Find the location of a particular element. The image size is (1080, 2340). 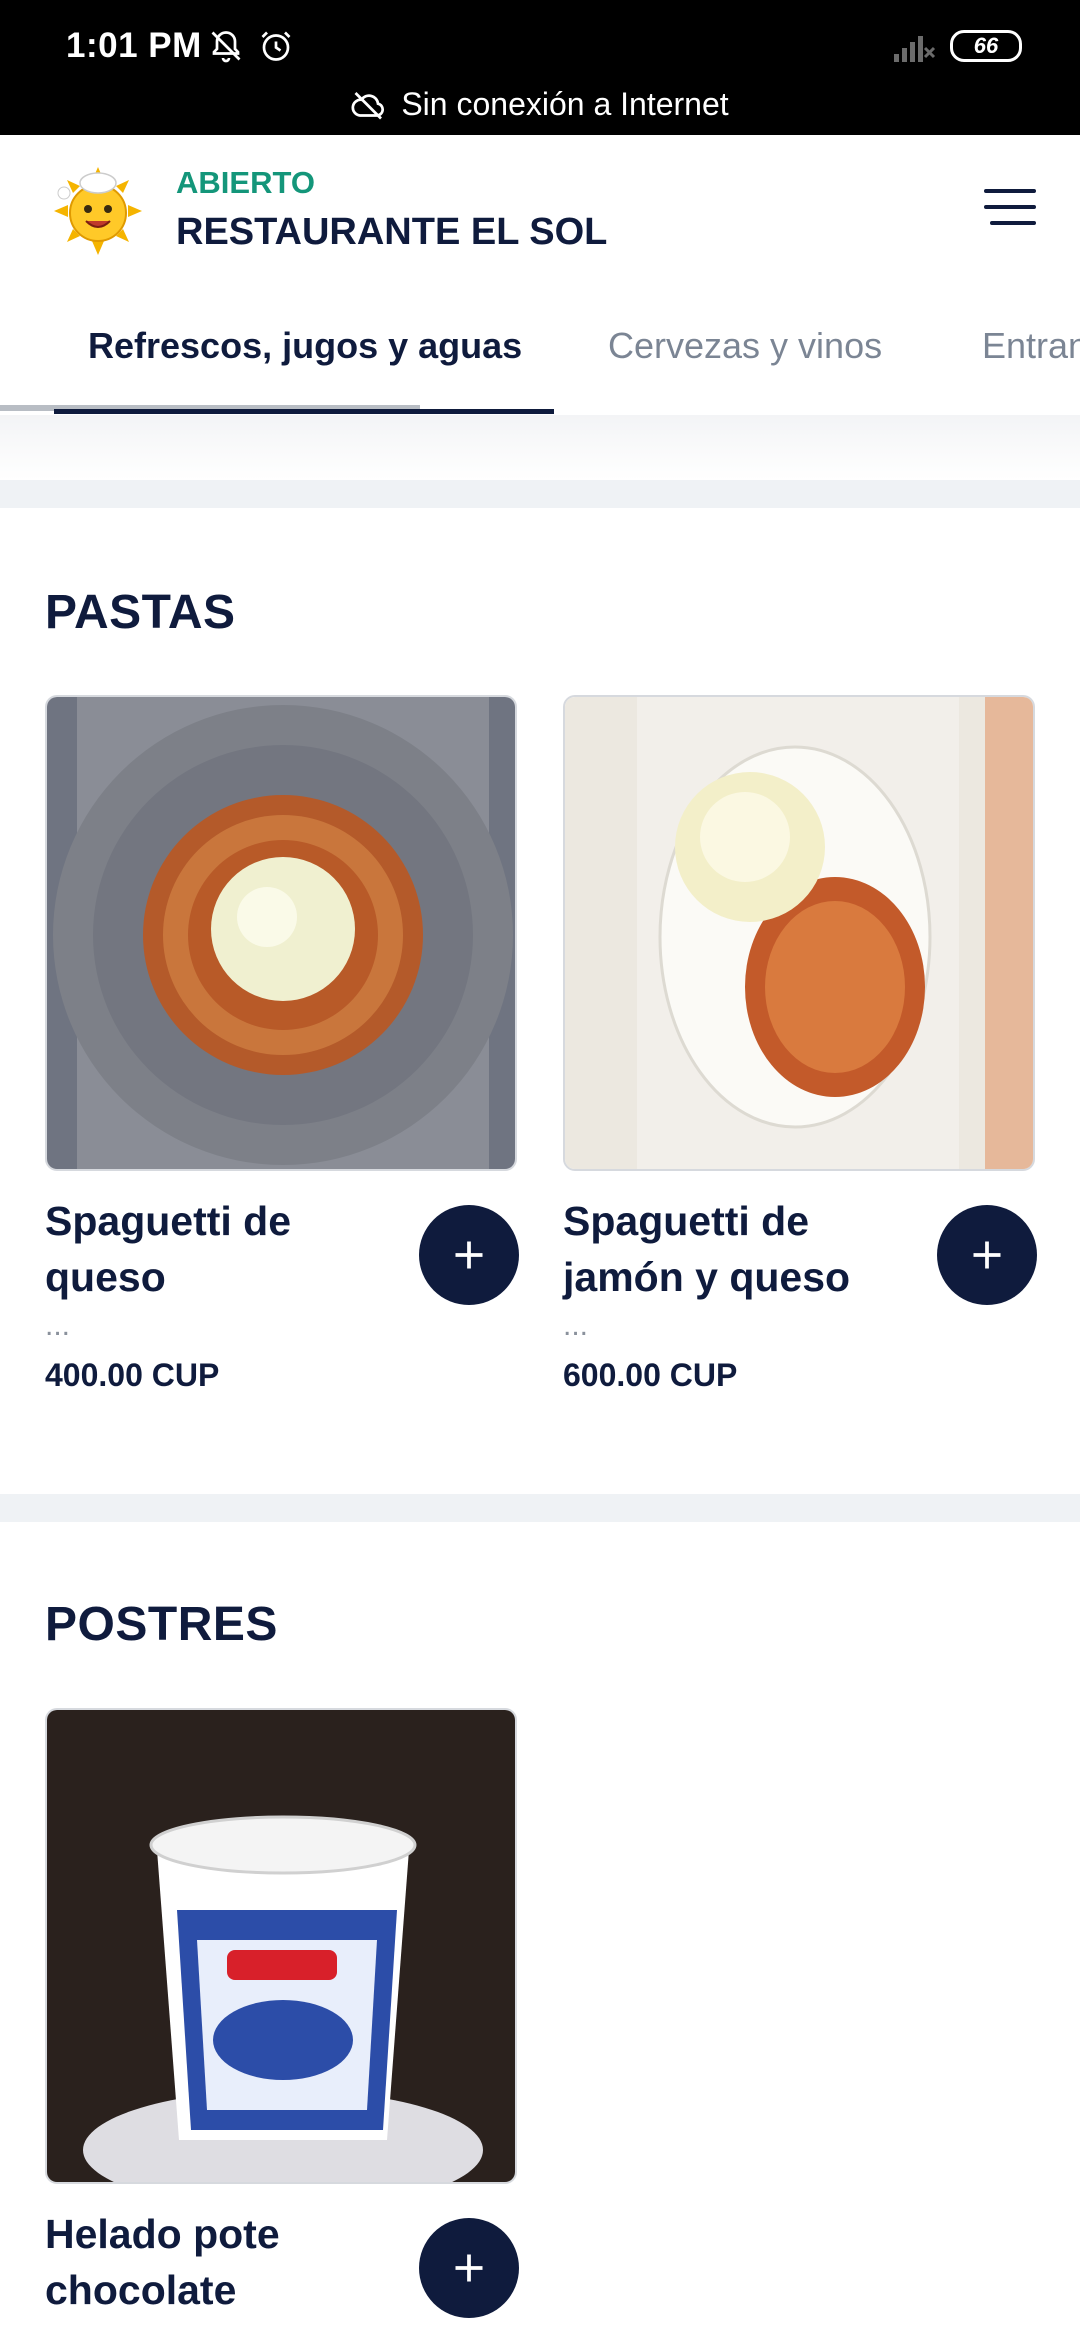

notifications-off-icon is located at coordinates (226, 47).